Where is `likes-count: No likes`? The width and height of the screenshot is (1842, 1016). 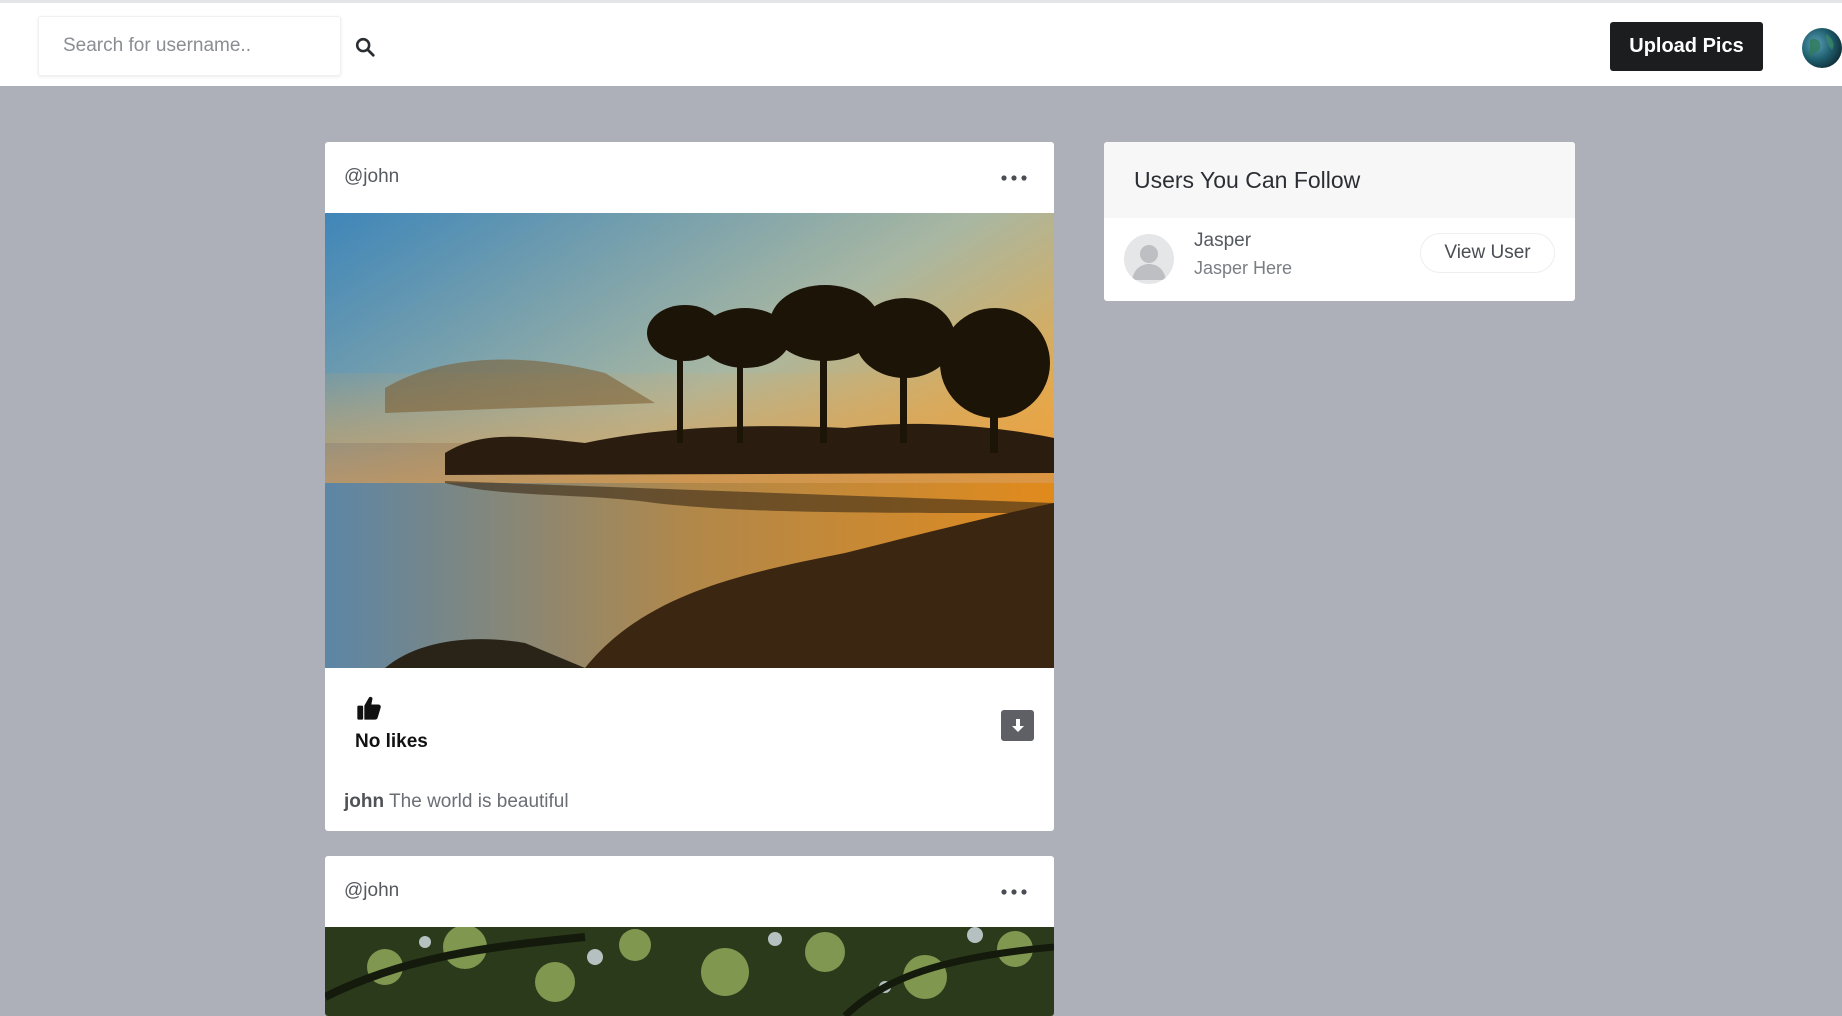
likes-count: No likes is located at coordinates (391, 741).